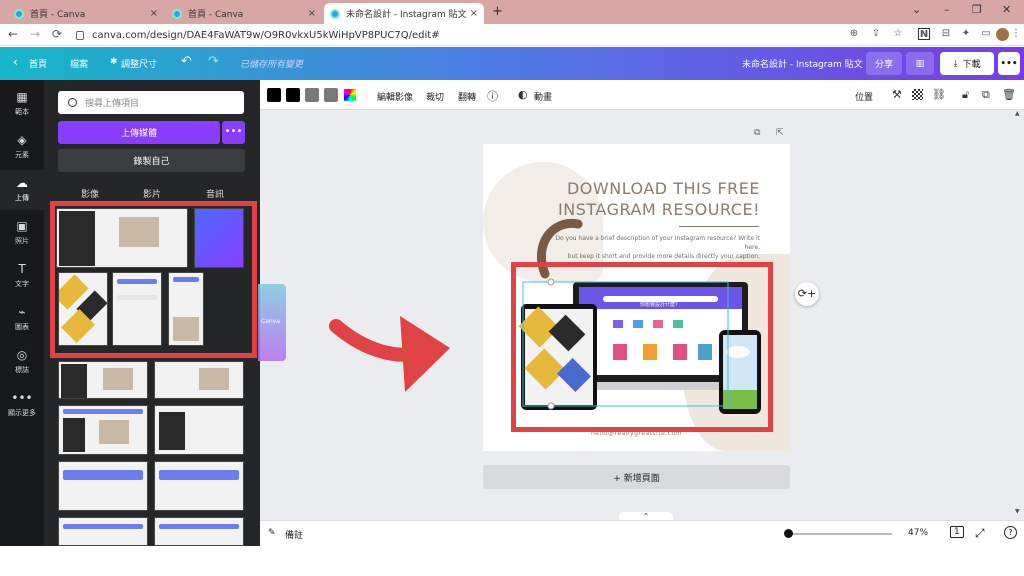  I want to click on add-page-label: + 新增頁面, so click(636, 478).